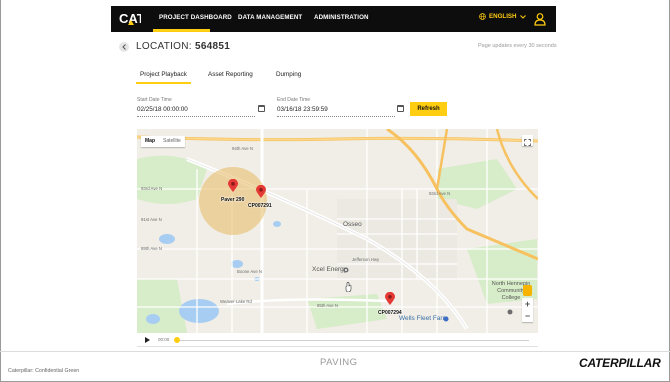  What do you see at coordinates (196, 116) in the screenshot?
I see `start-date-underline` at bounding box center [196, 116].